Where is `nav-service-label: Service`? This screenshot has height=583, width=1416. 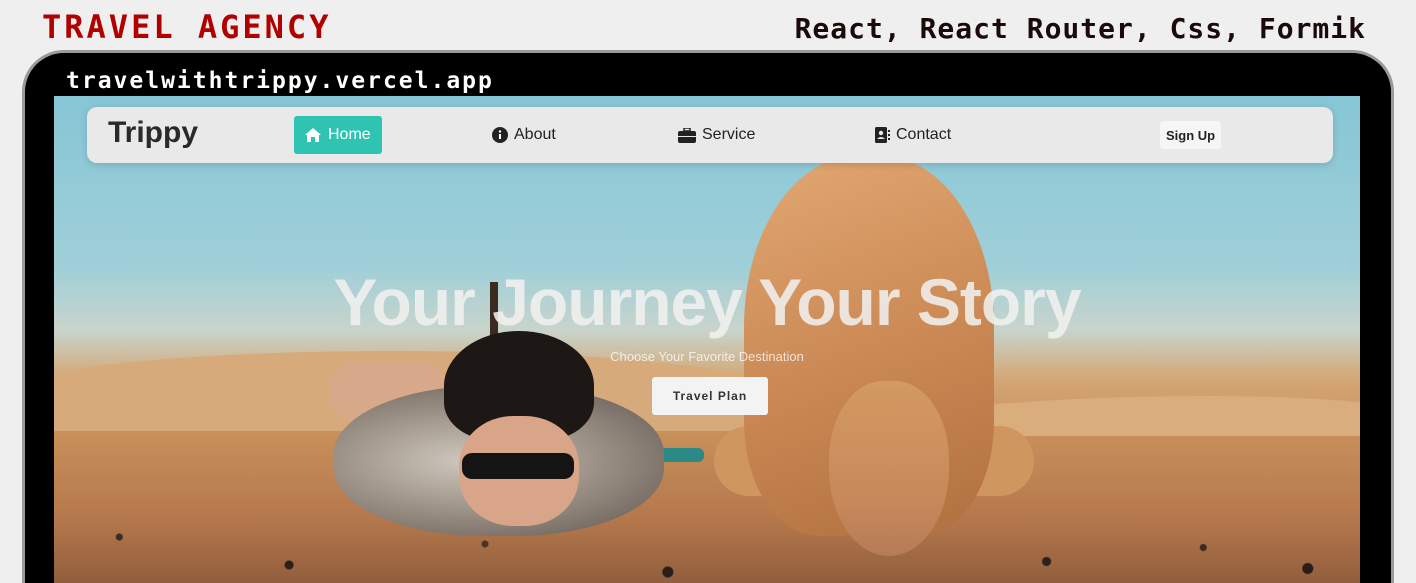
nav-service-label: Service is located at coordinates (729, 134).